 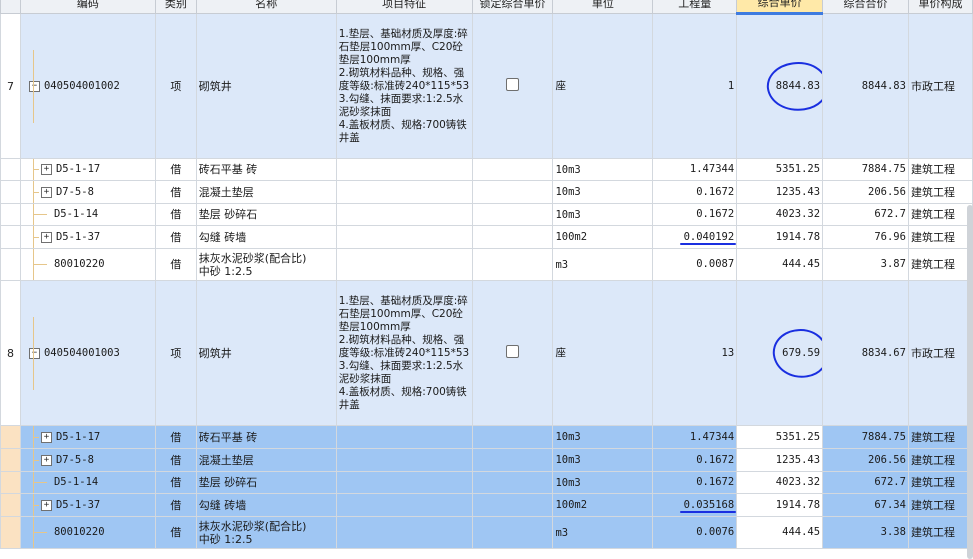 I want to click on header-unit-price: 综合单价, so click(x=780, y=7).